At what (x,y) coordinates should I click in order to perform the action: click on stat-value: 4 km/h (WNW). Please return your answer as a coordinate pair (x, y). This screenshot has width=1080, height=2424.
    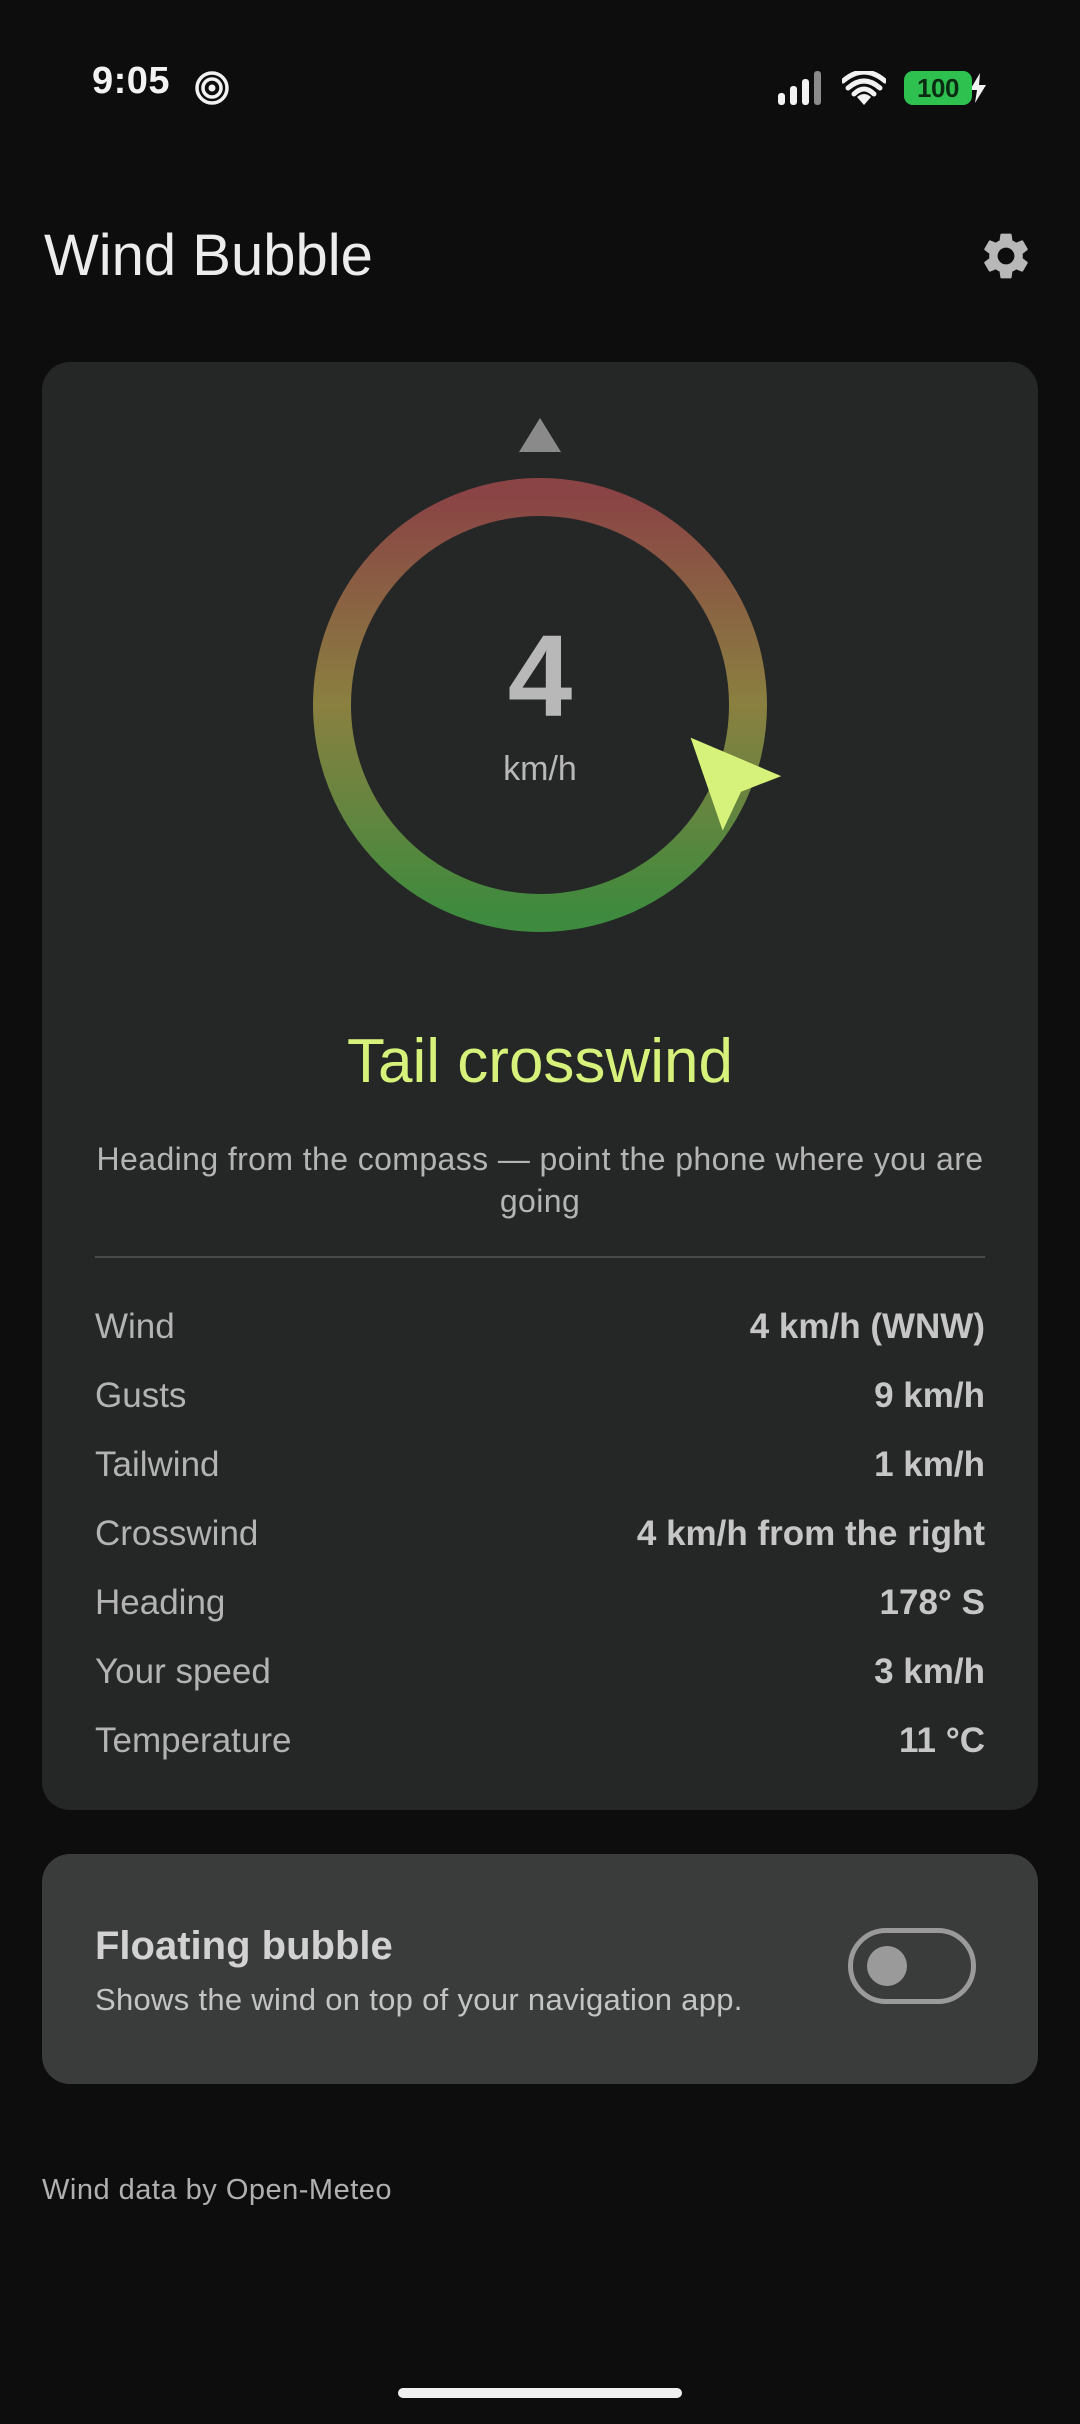
    Looking at the image, I should click on (867, 1326).